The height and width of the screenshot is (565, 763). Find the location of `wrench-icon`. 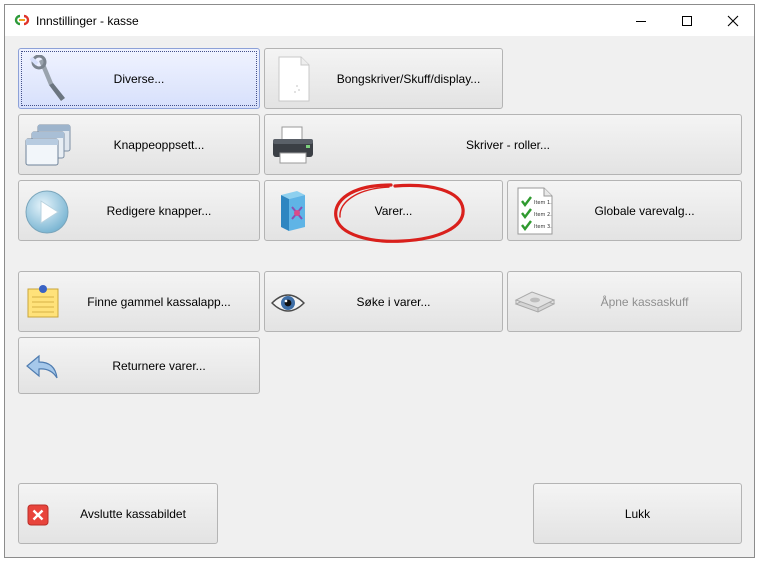

wrench-icon is located at coordinates (47, 78).